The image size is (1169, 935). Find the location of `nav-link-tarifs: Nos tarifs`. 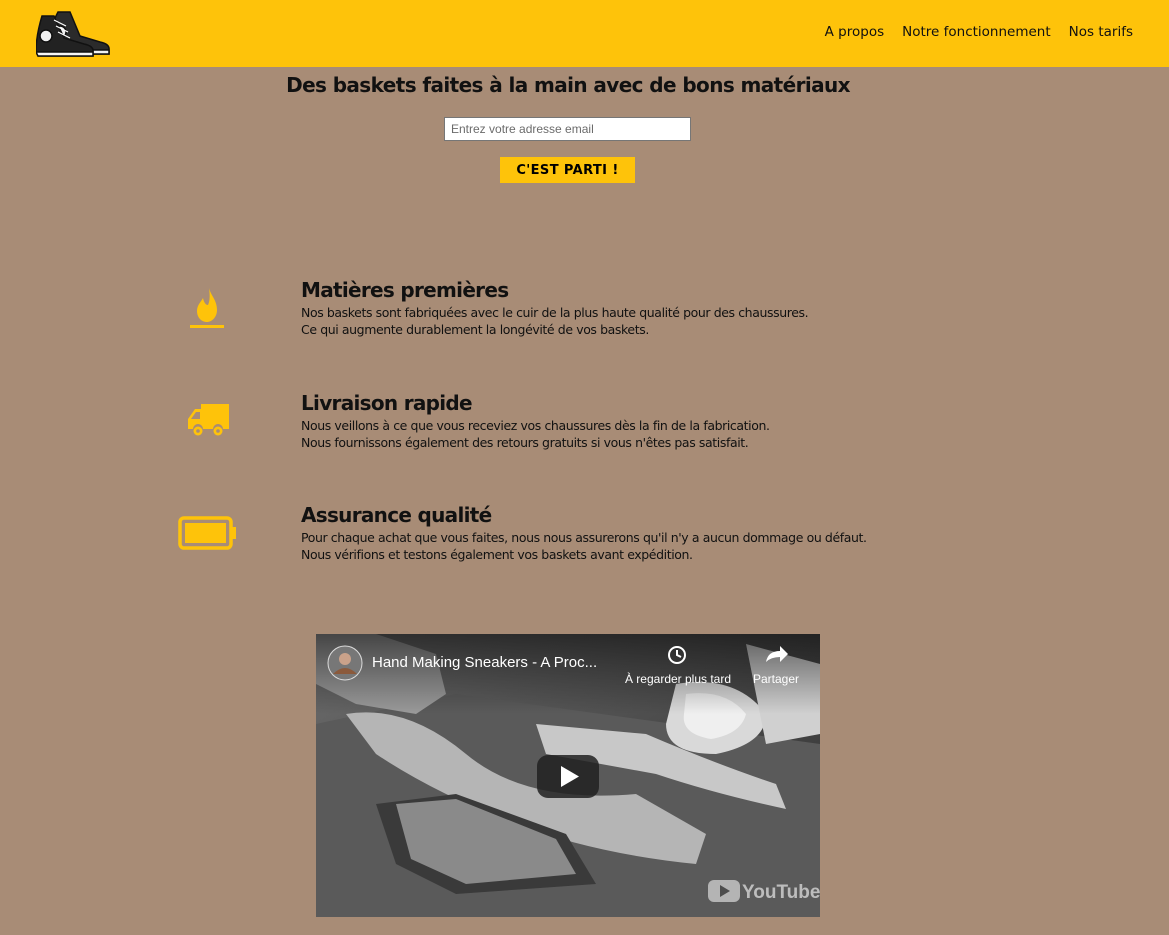

nav-link-tarifs: Nos tarifs is located at coordinates (1101, 32).